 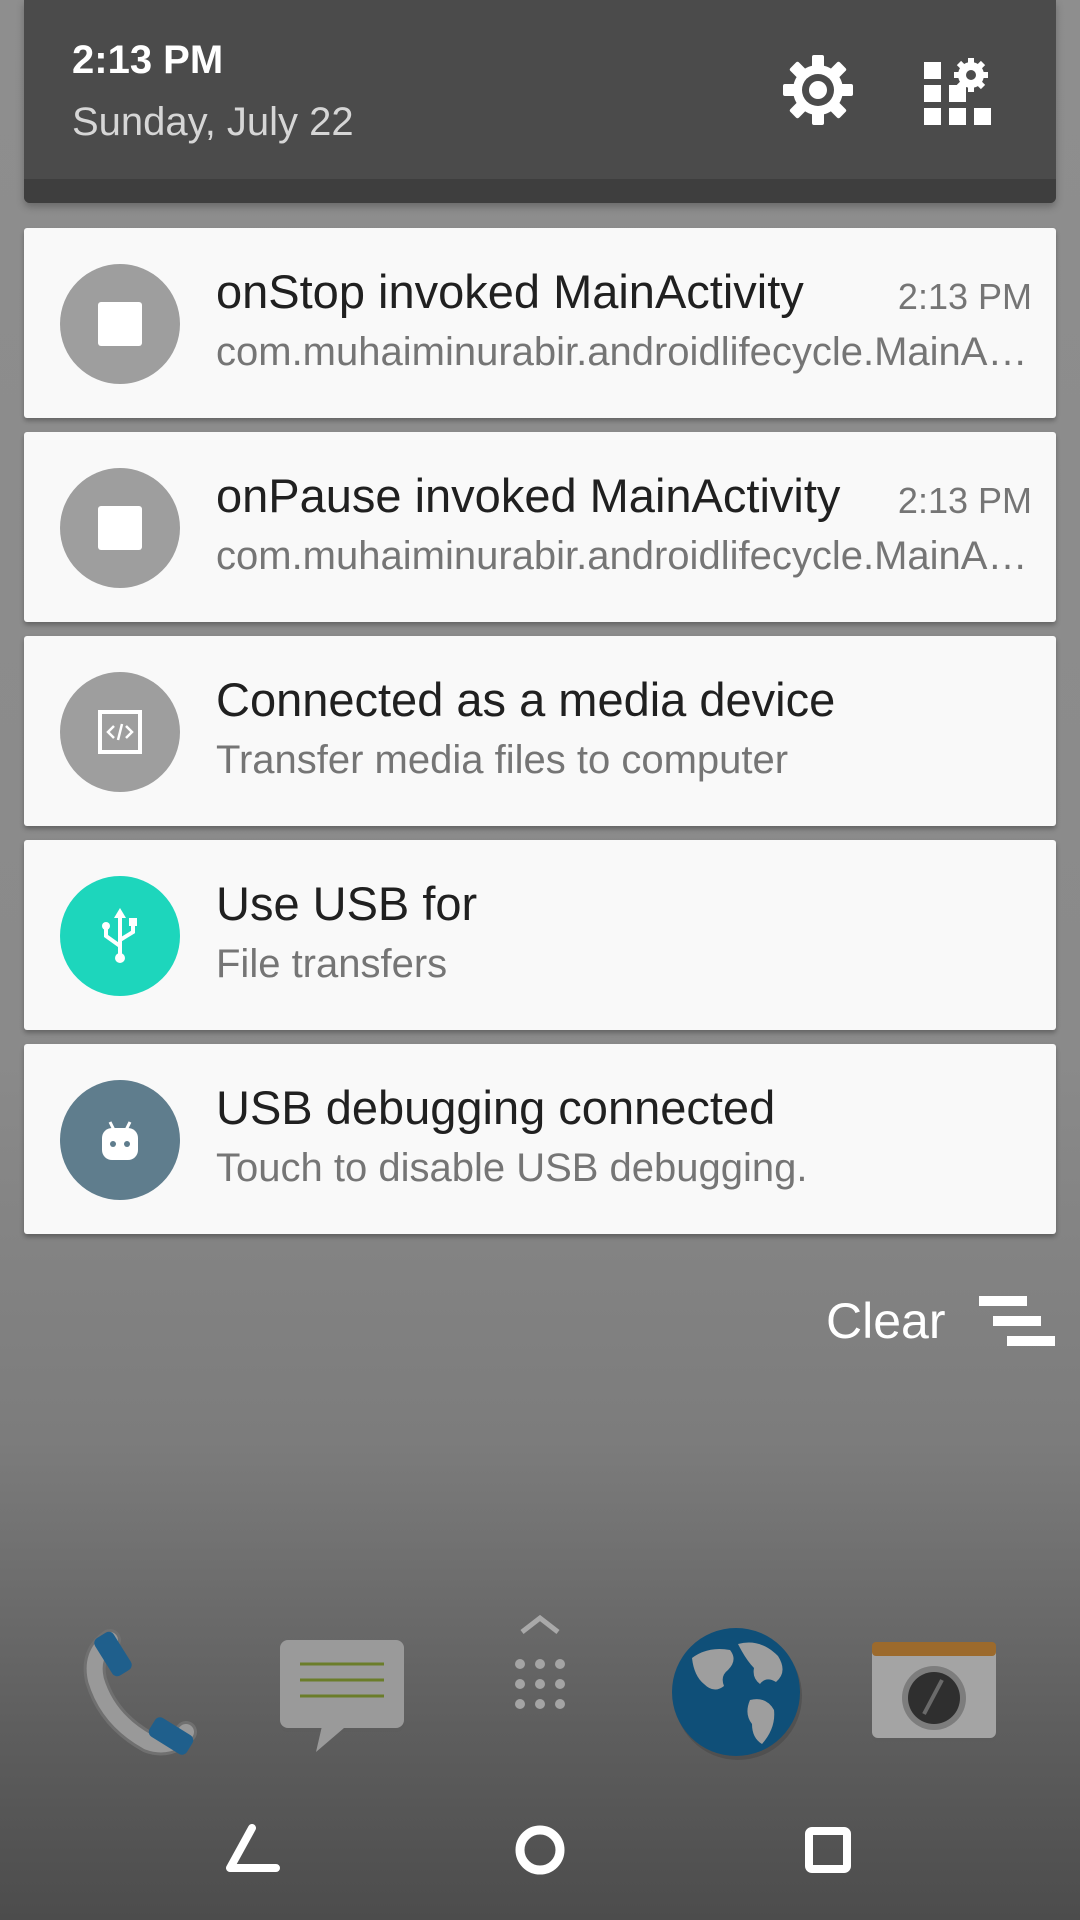 I want to click on notification-title: Use USB for, so click(x=347, y=903).